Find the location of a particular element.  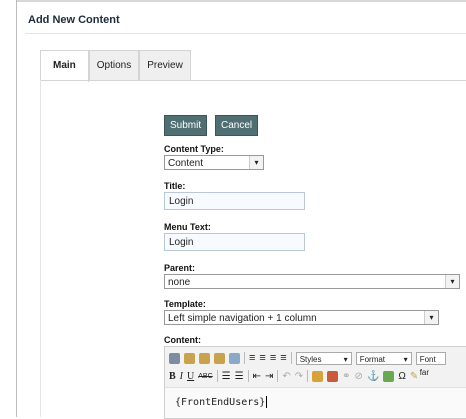

rich-text-editor: ≡ ≡ ≡ ≡ Styles ▾ Format ▾ Font far B I U is located at coordinates (315, 382).